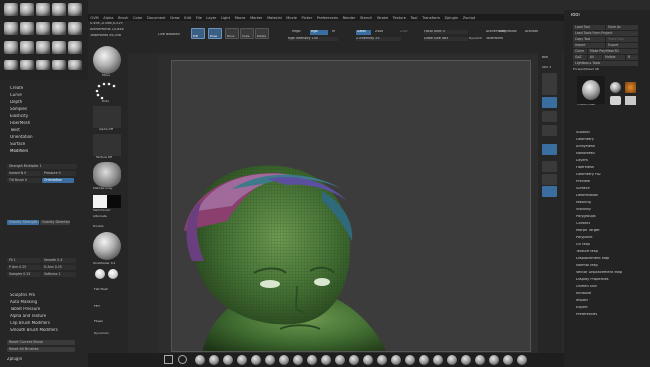 Image resolution: width=650 pixels, height=367 pixels. I want to click on tool-item-export: Export, so click(582, 308).